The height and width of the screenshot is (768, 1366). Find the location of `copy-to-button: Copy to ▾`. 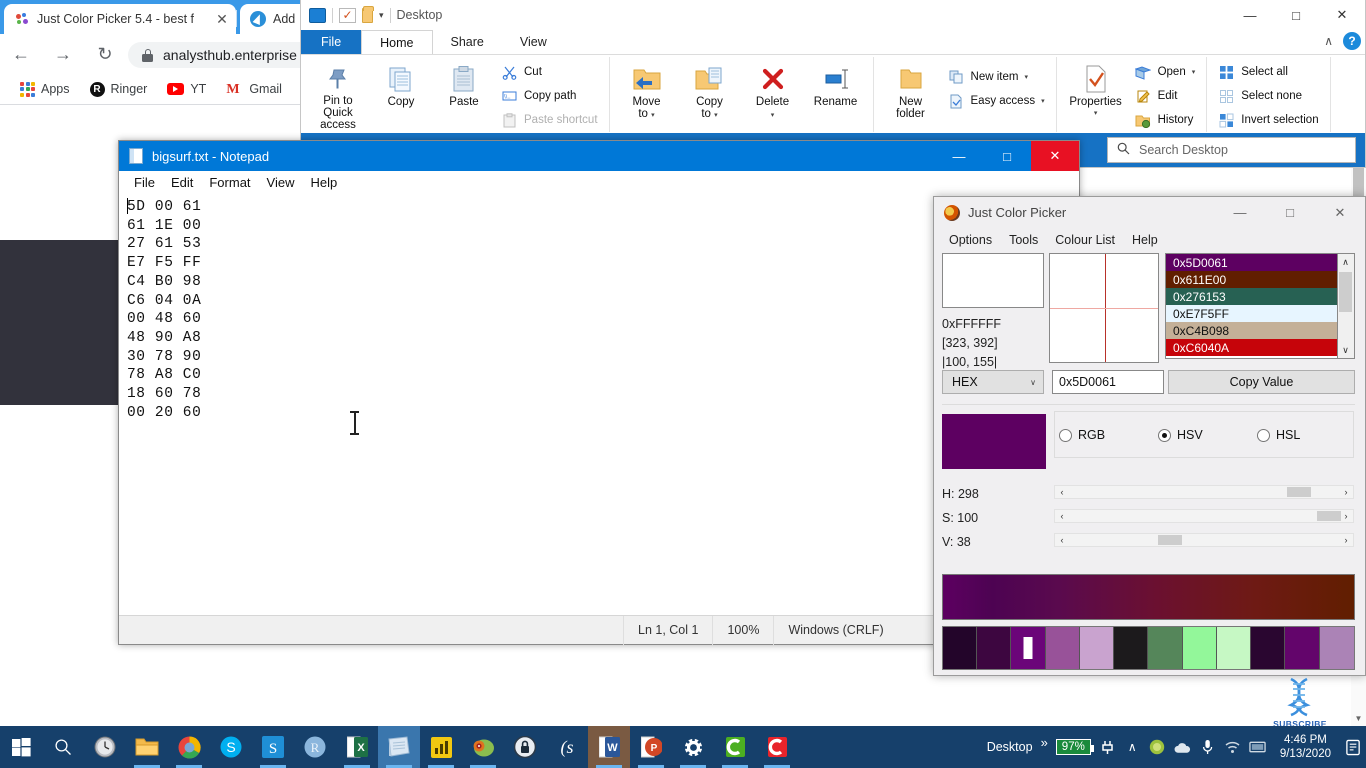

copy-to-button: Copy to ▾ is located at coordinates (710, 94).